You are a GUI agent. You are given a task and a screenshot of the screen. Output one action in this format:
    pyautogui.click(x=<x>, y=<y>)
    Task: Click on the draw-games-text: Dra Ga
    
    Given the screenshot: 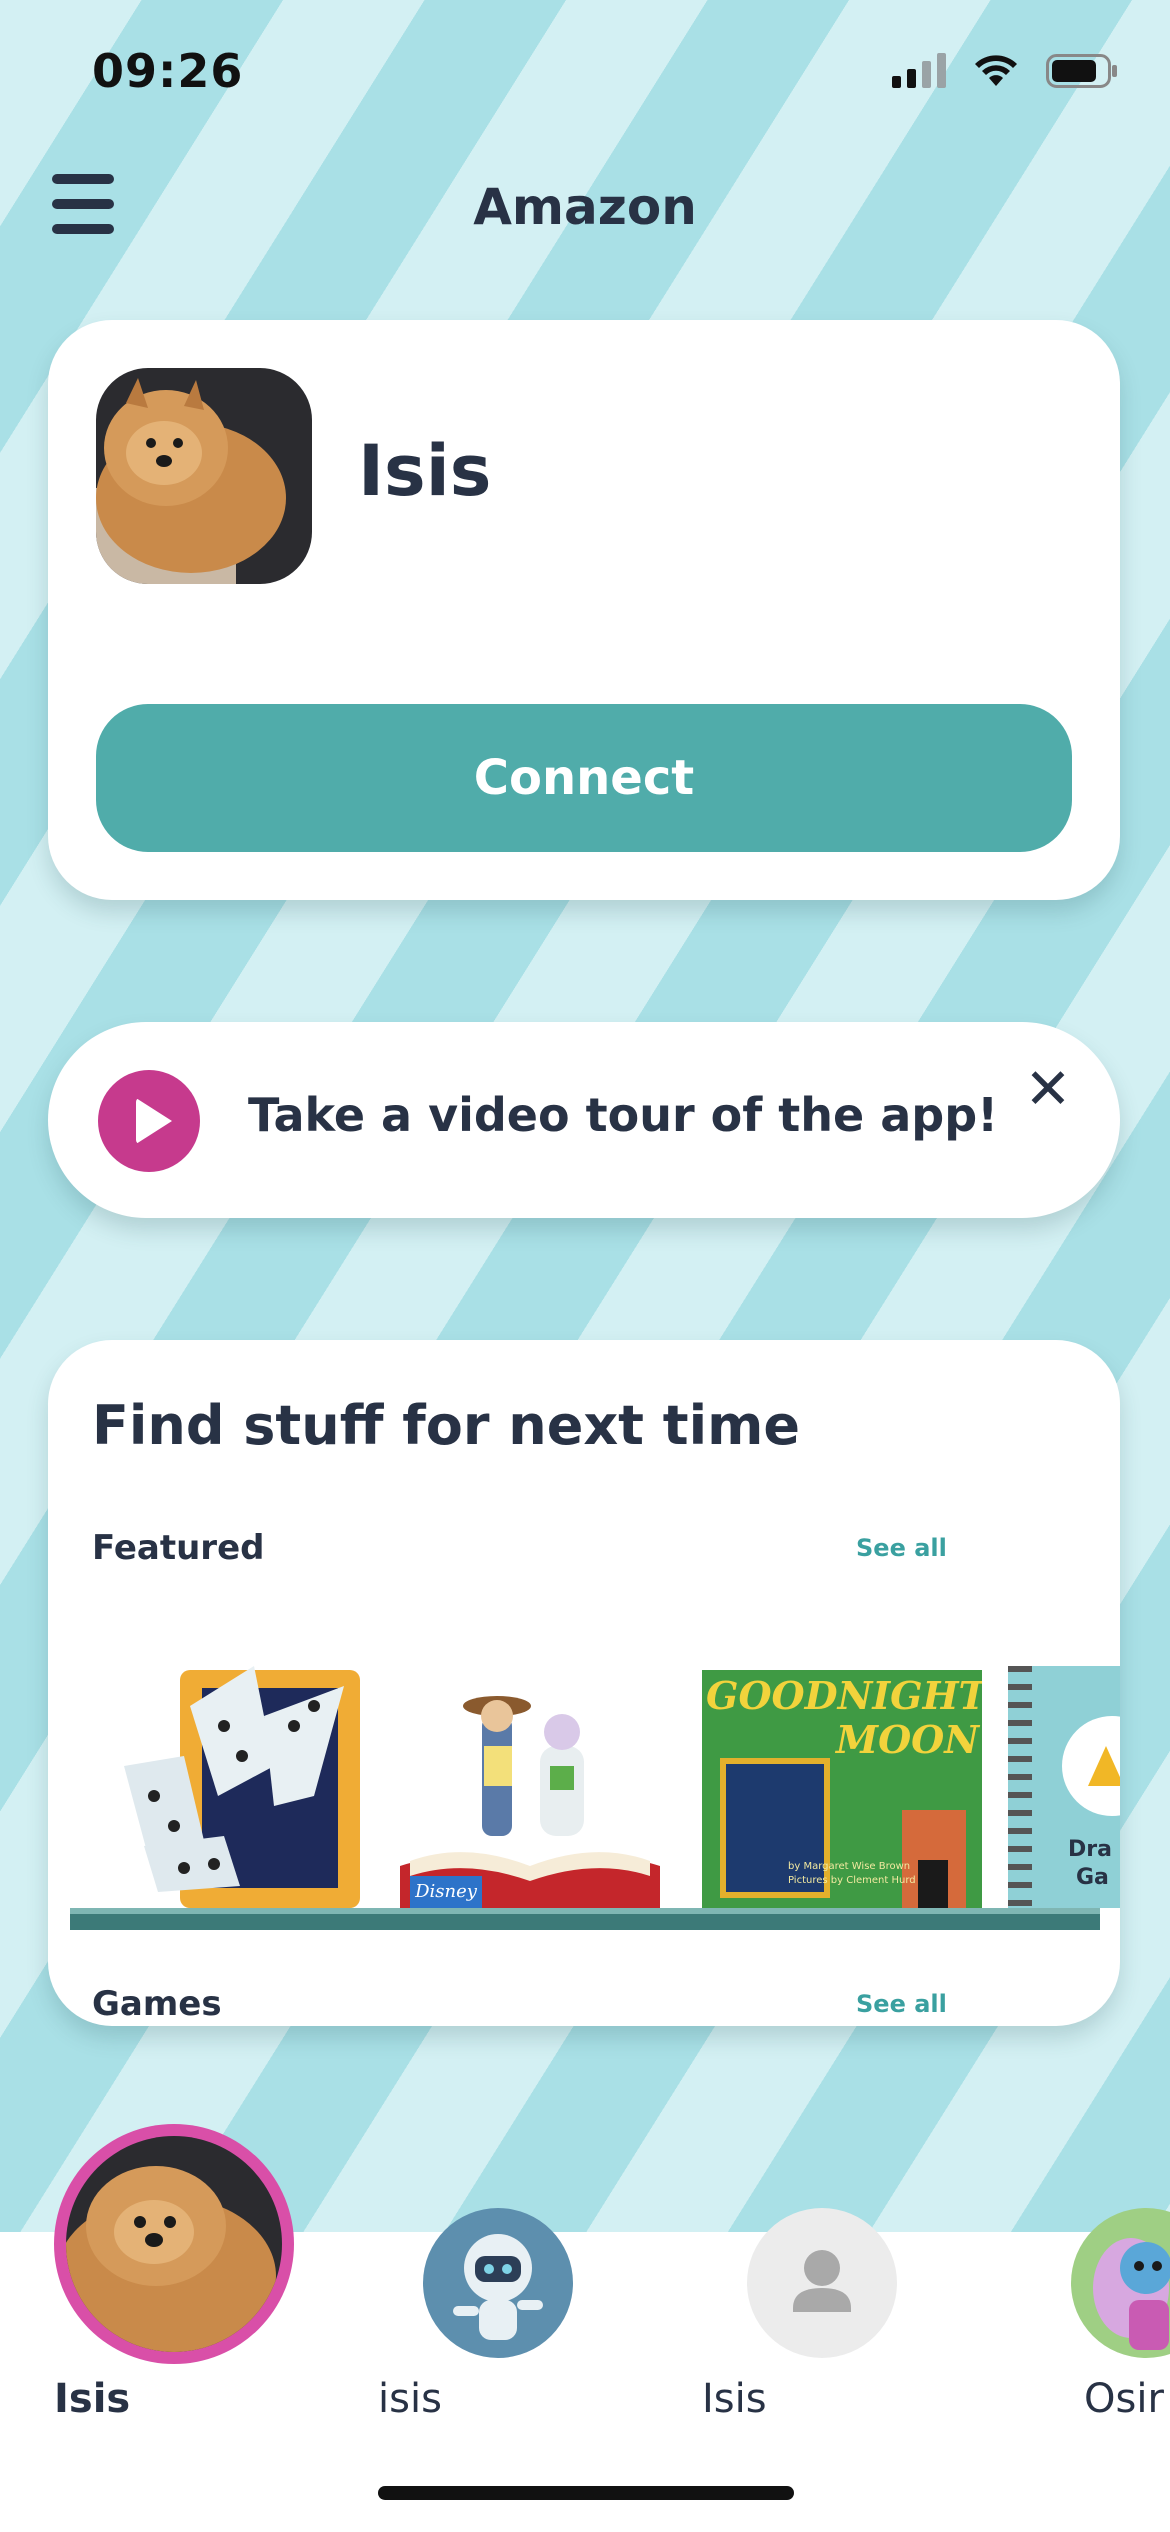 What is the action you would take?
    pyautogui.click(x=1090, y=1863)
    